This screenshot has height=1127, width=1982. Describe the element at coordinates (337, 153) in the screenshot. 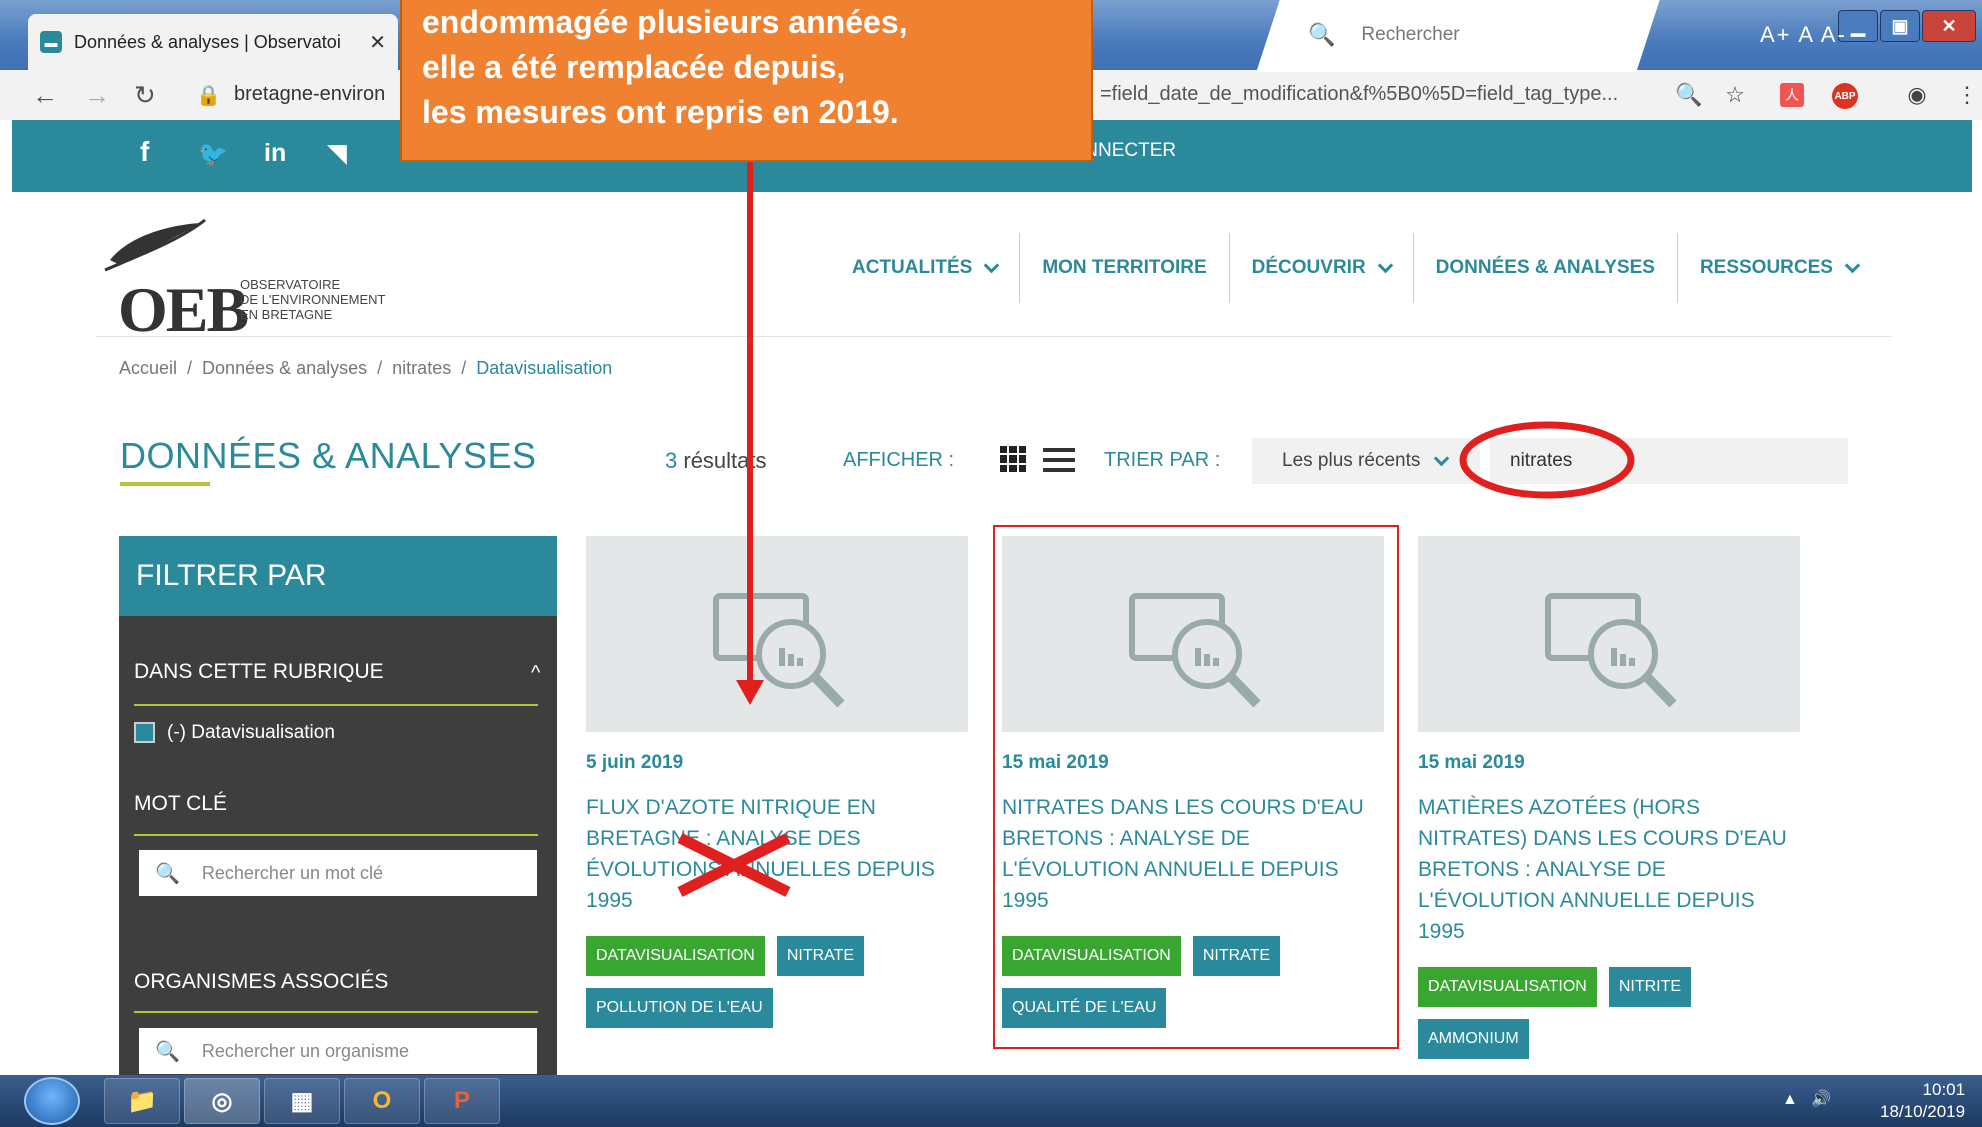

I see `rss-icon: ◥` at that location.